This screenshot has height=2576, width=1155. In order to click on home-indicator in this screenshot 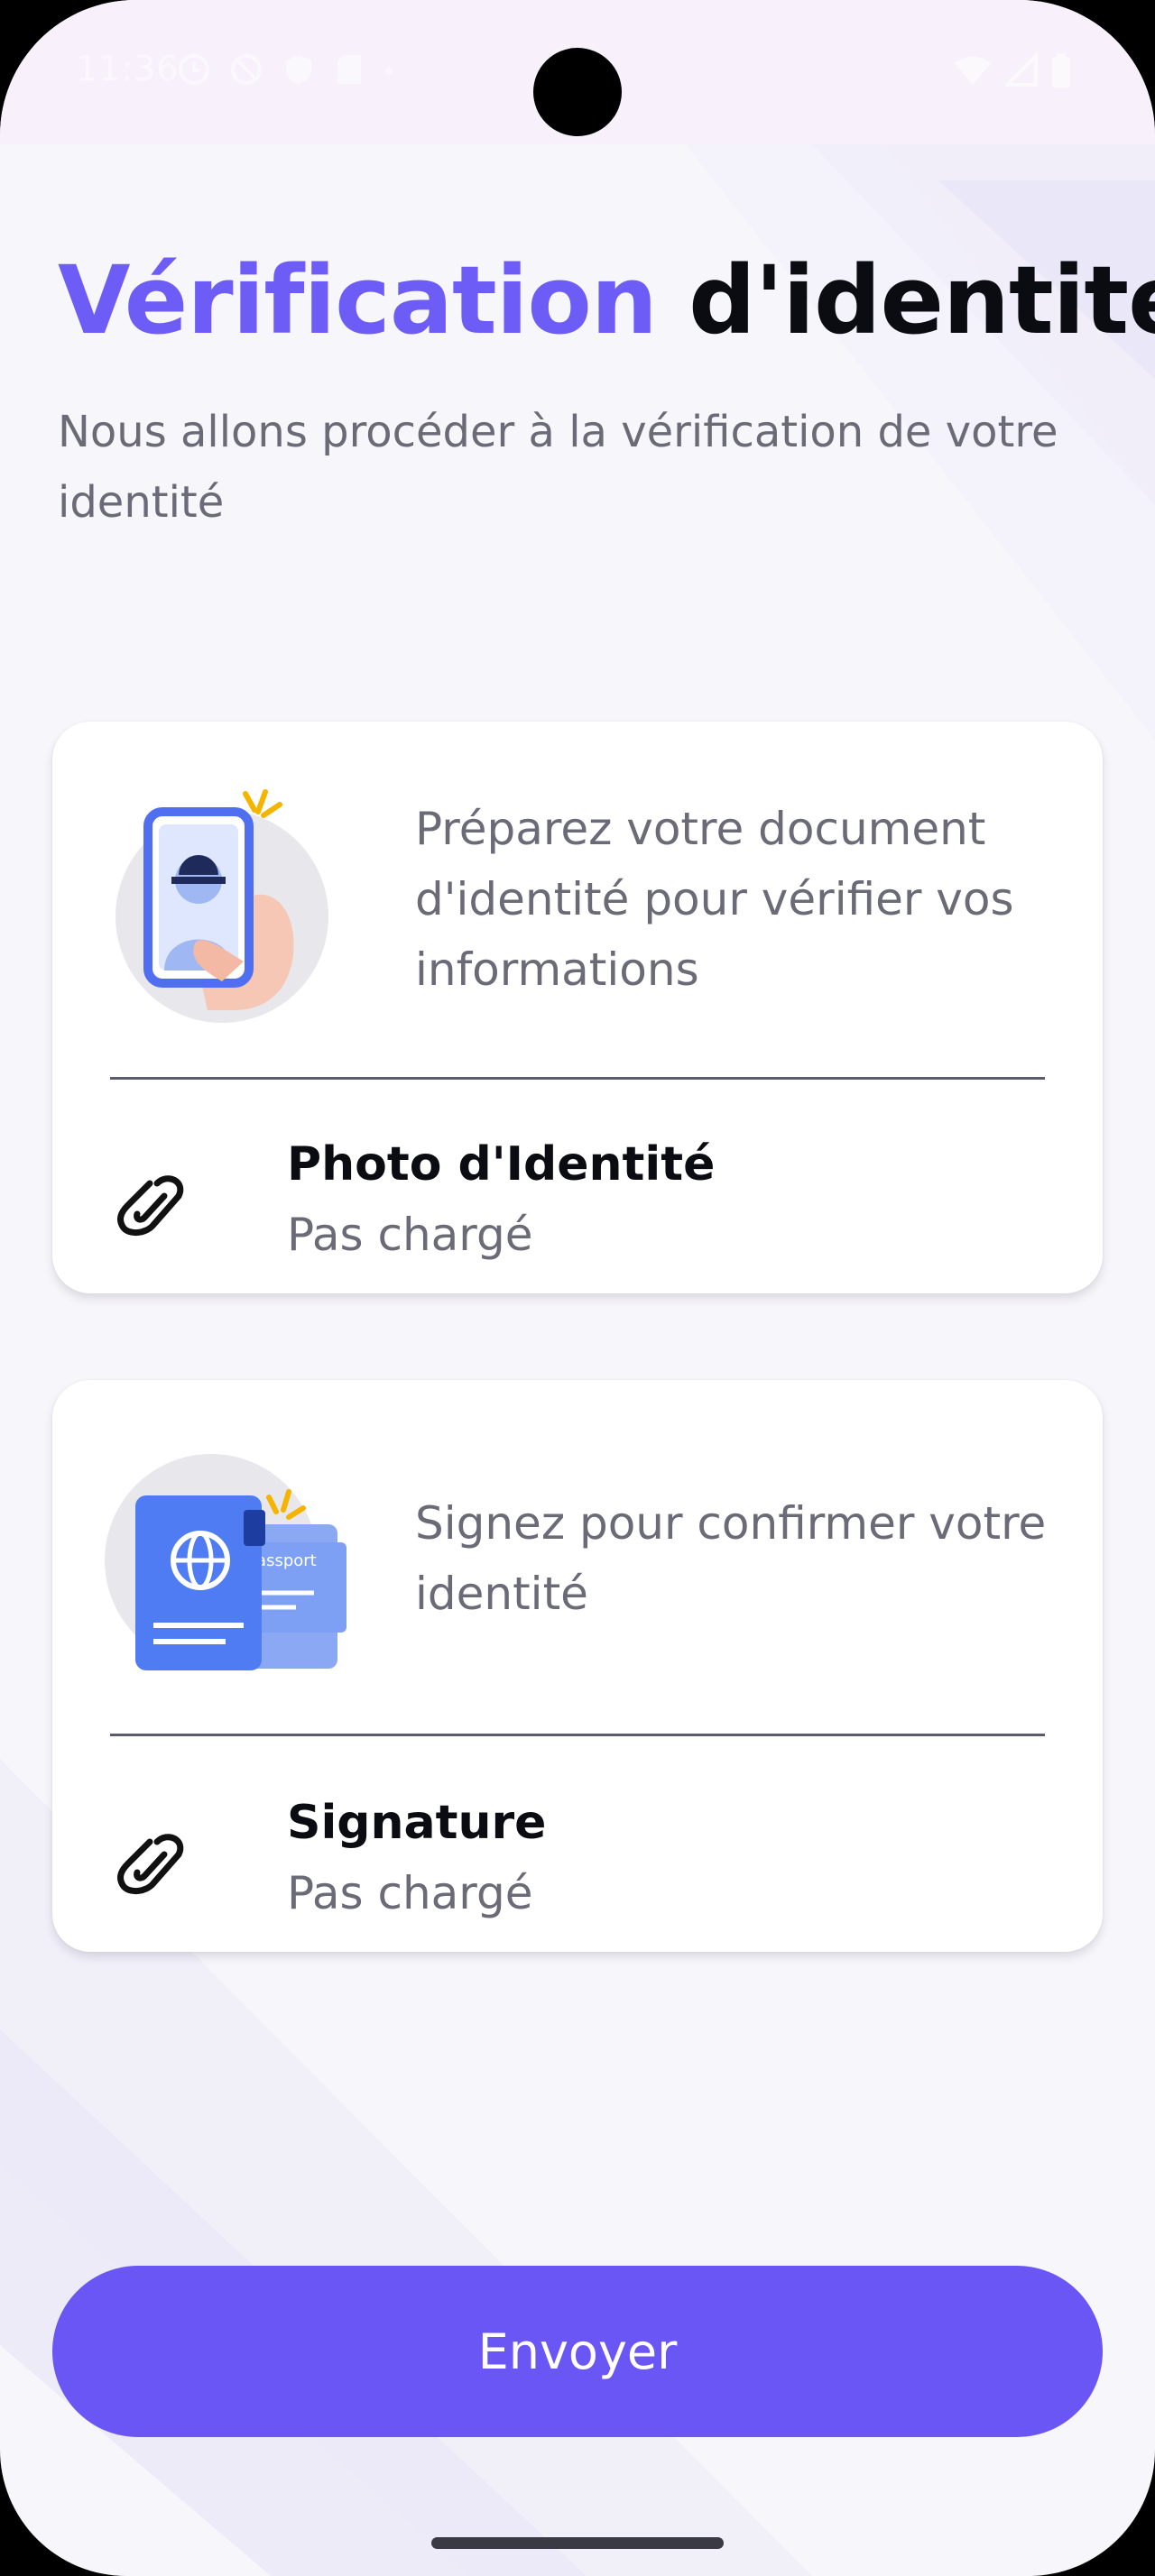, I will do `click(577, 2543)`.